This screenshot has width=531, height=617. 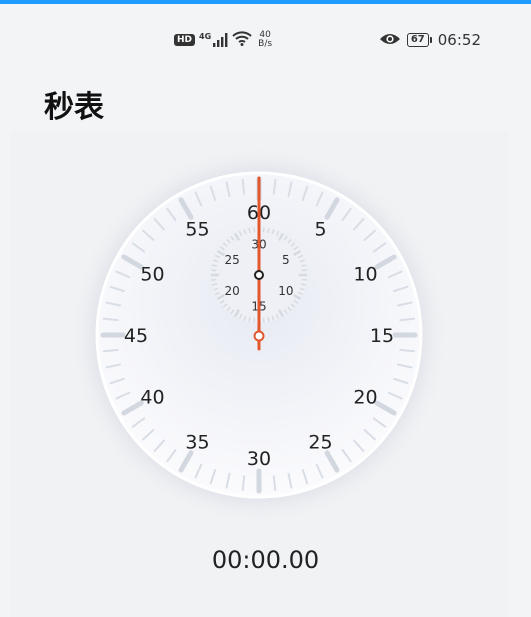 I want to click on outer-label: 40, so click(x=152, y=398).